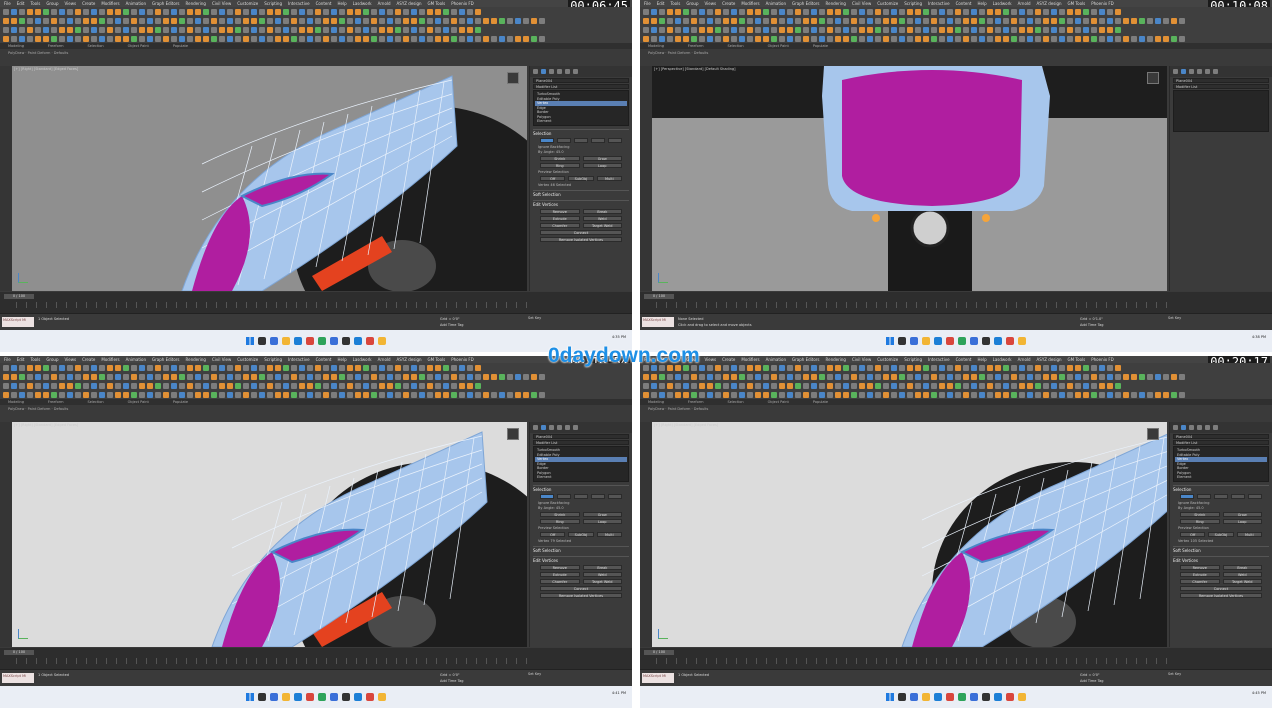 The image size is (1272, 712). I want to click on menu-item: Modifiers, so click(110, 3).